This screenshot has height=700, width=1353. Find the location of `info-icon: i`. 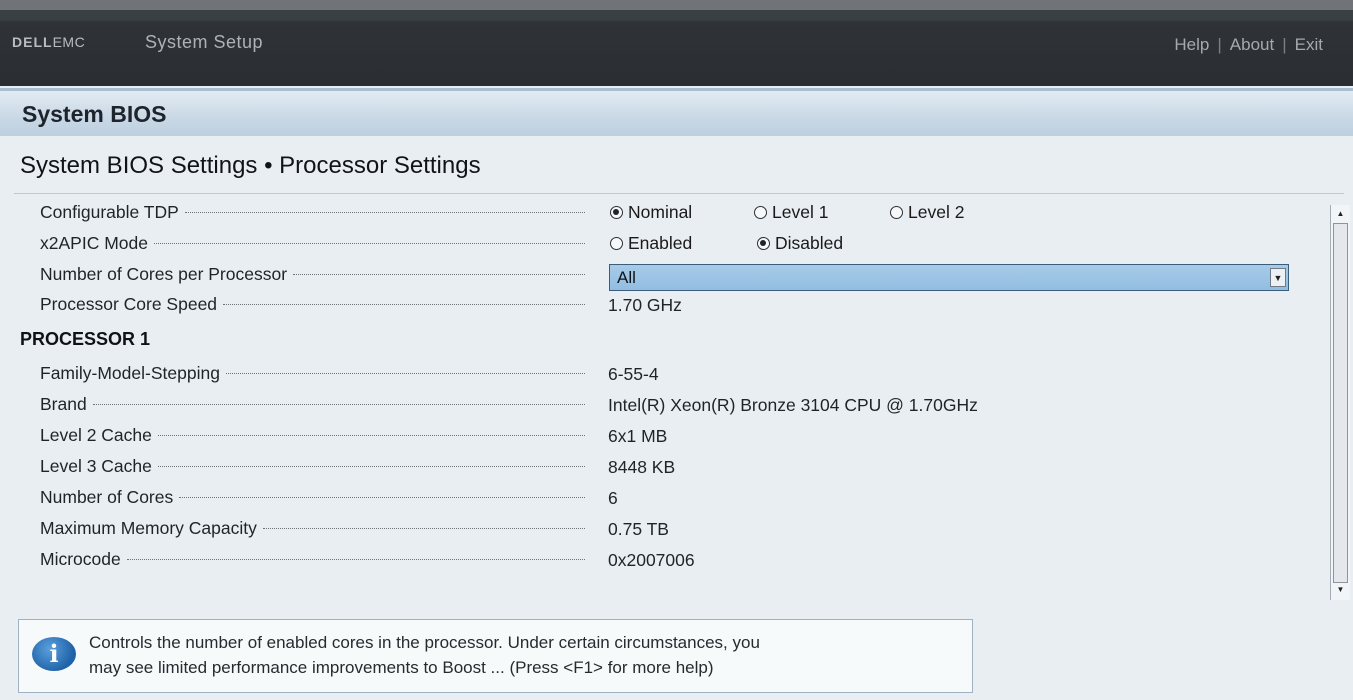

info-icon: i is located at coordinates (54, 654).